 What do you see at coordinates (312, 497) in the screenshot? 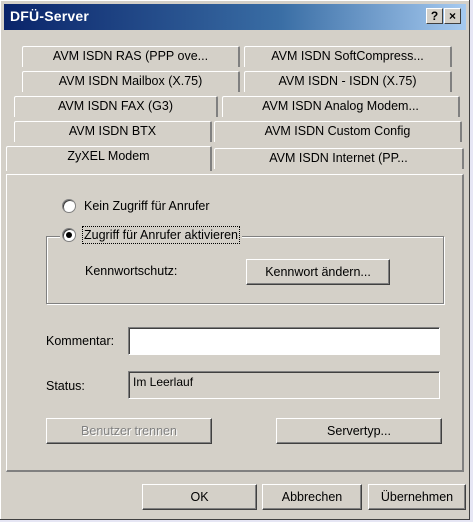
I see `cancel-button: Abbrechen` at bounding box center [312, 497].